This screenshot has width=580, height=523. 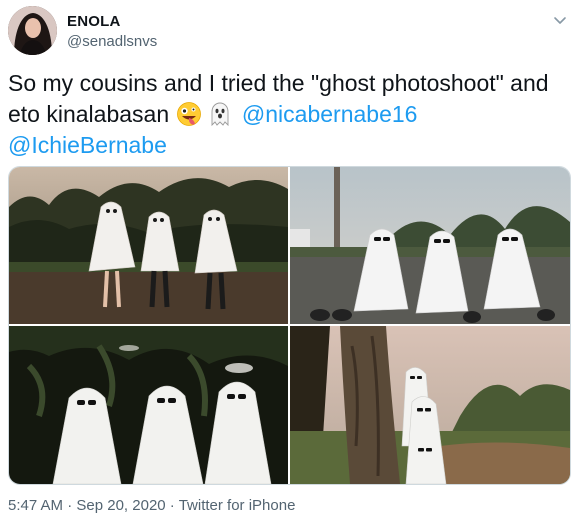 I want to click on chevron-down-icon, so click(x=560, y=20).